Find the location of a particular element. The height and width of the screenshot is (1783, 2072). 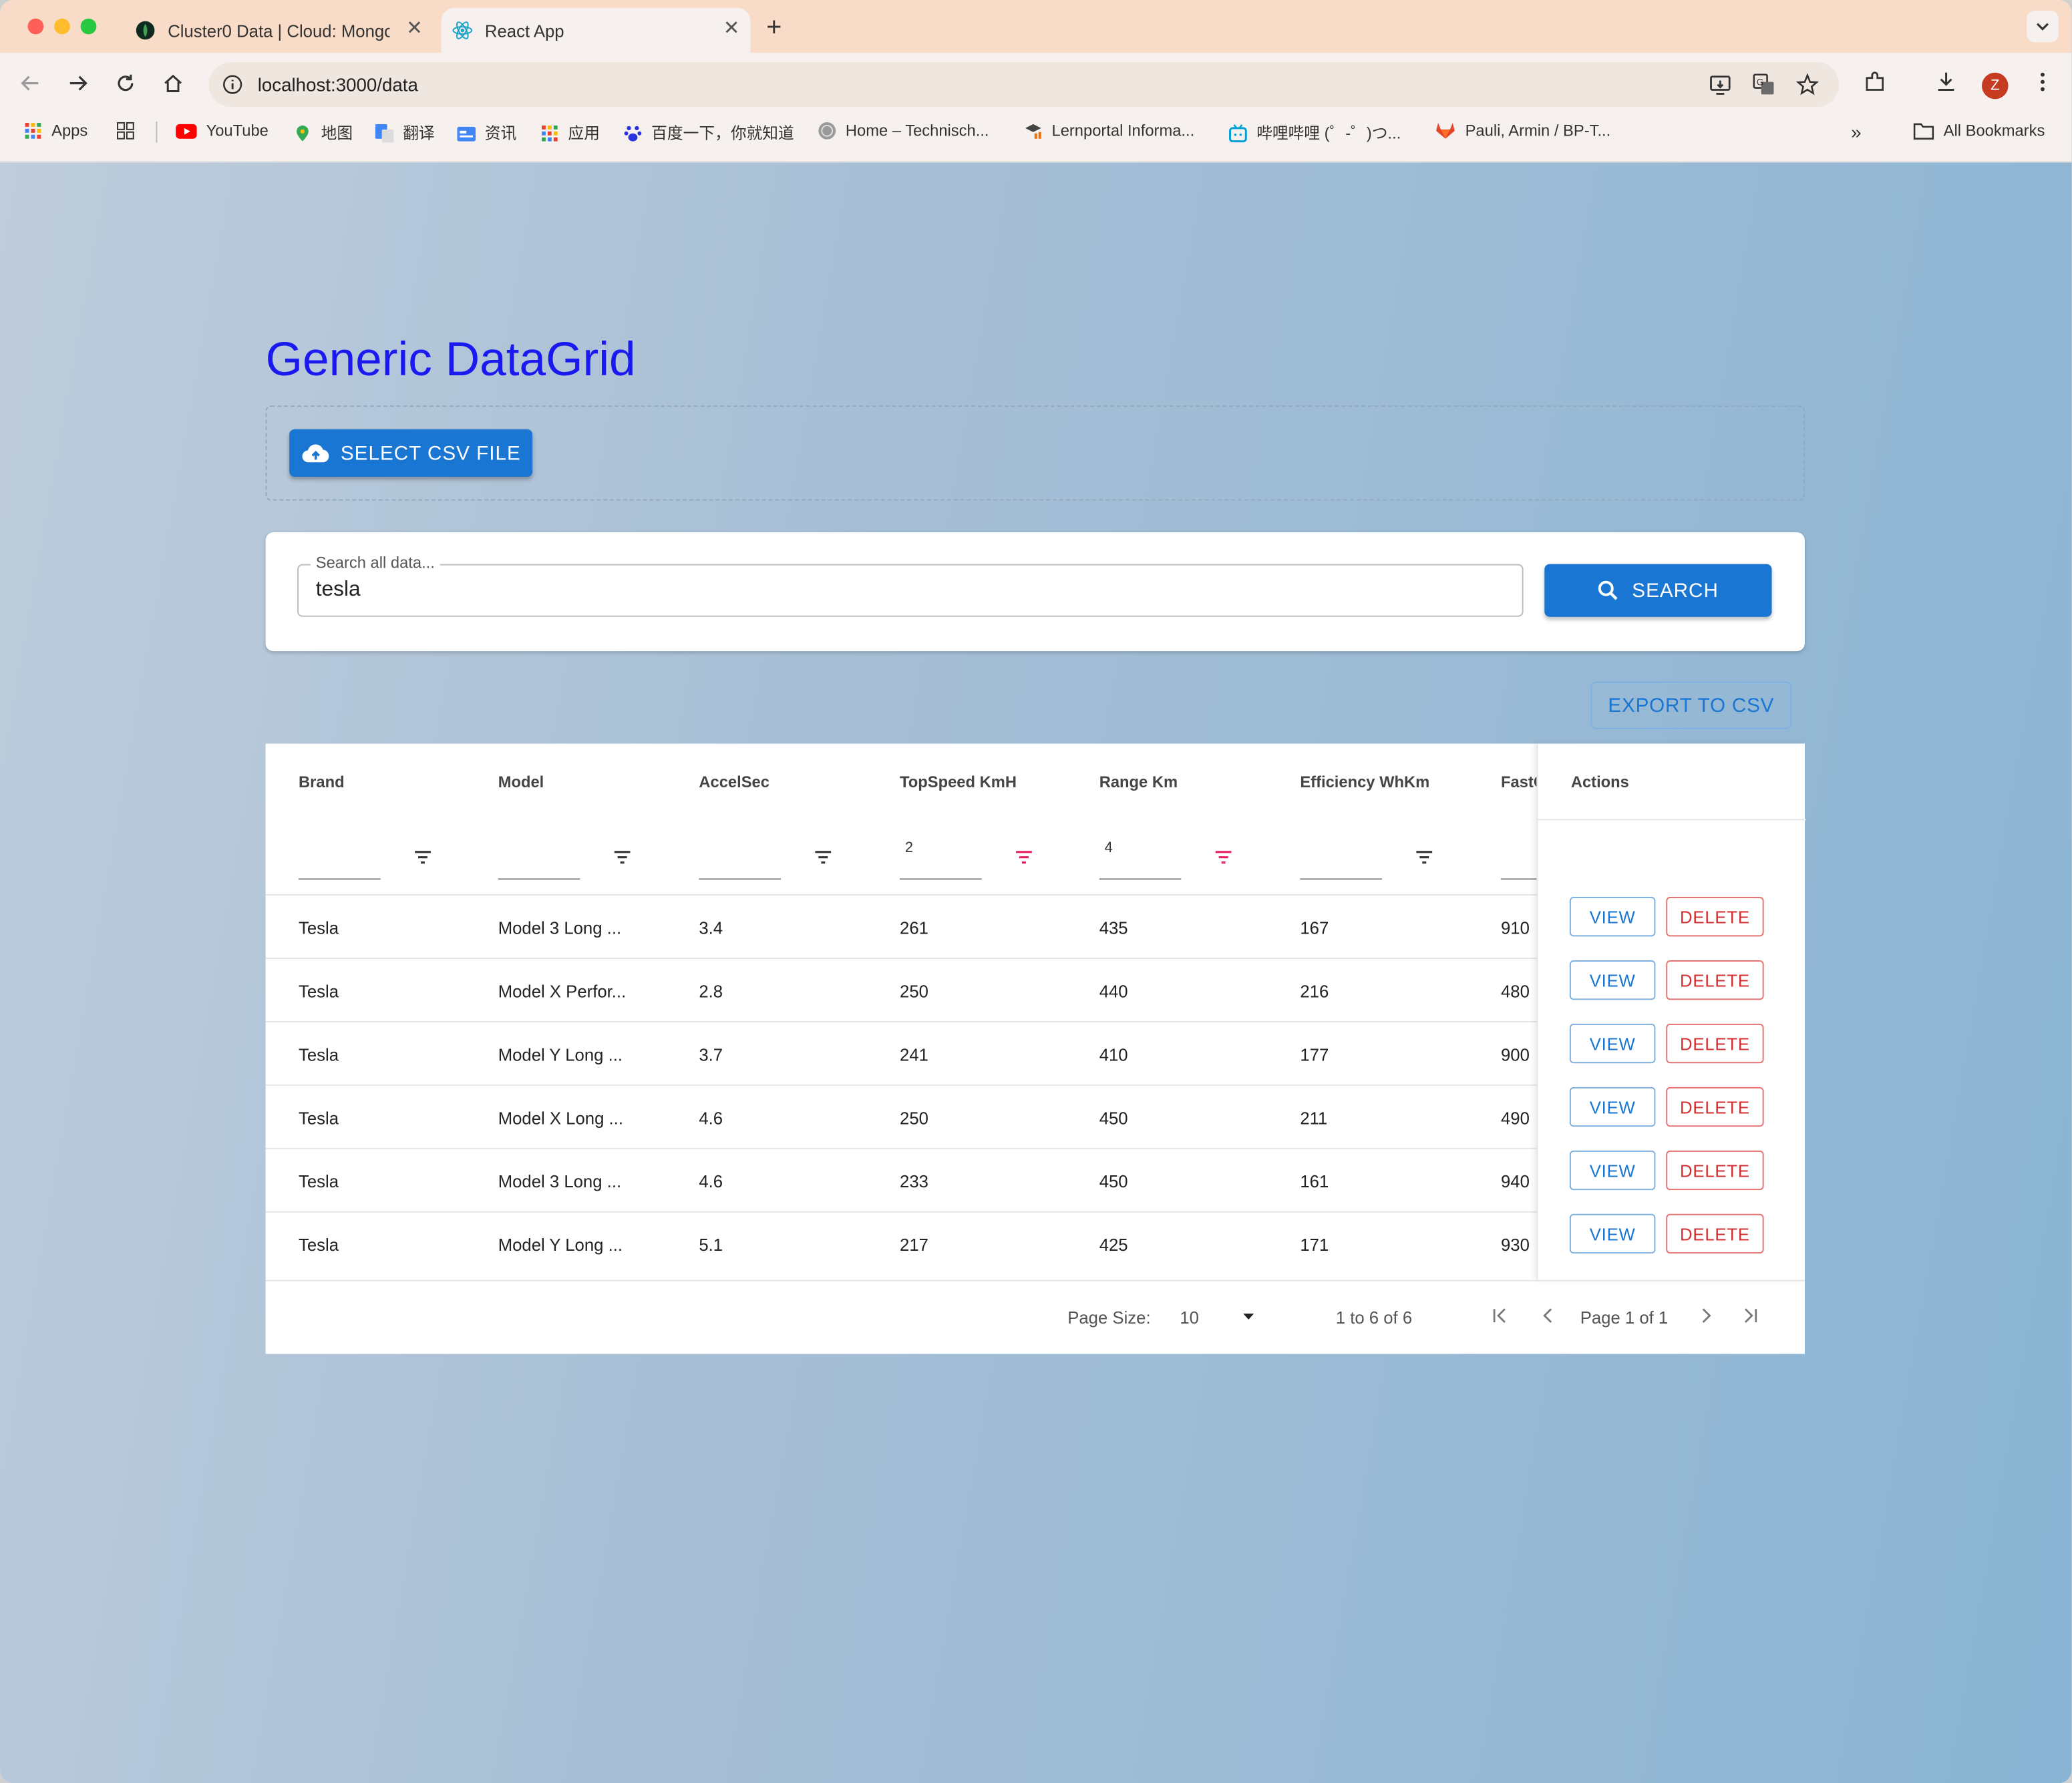

cell-fastcharge: 490 is located at coordinates (1515, 1118).